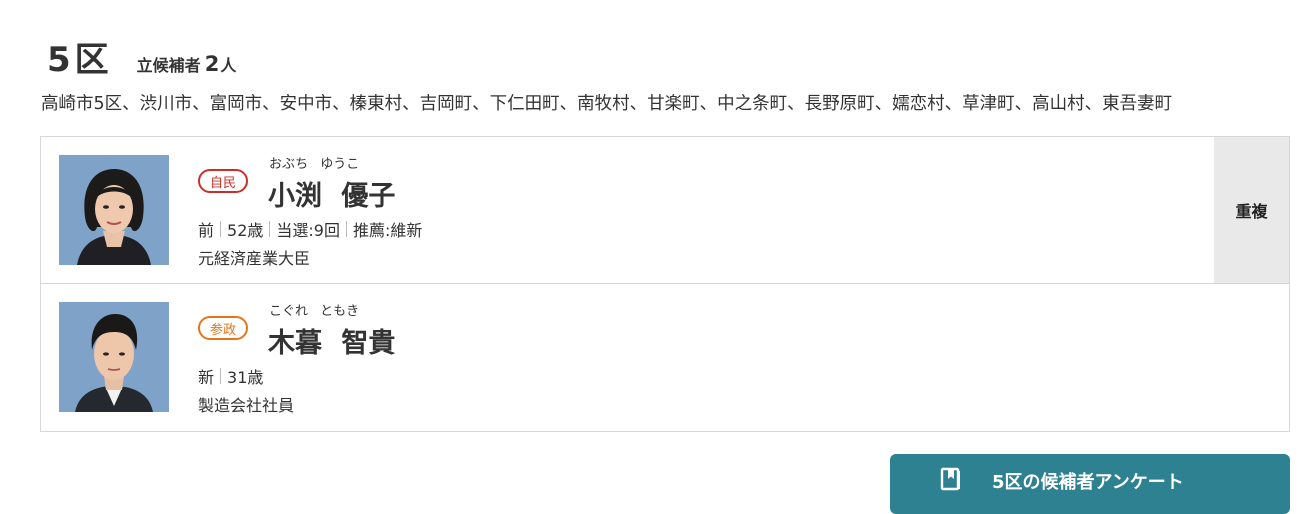  What do you see at coordinates (168, 65) in the screenshot?
I see `candidate-count-label: 立候補者` at bounding box center [168, 65].